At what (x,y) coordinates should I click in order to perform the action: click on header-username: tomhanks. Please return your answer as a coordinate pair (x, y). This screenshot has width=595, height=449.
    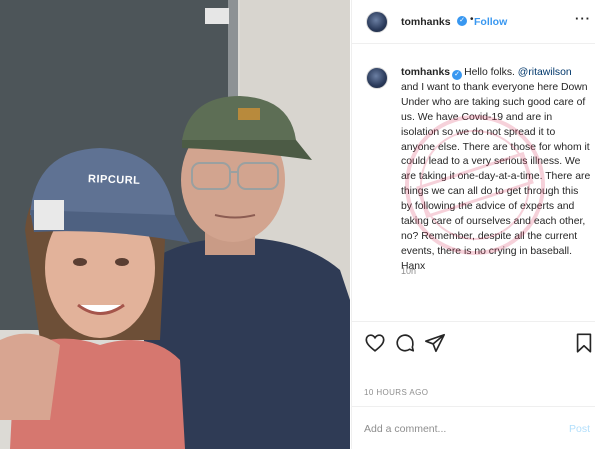
    Looking at the image, I should click on (426, 22).